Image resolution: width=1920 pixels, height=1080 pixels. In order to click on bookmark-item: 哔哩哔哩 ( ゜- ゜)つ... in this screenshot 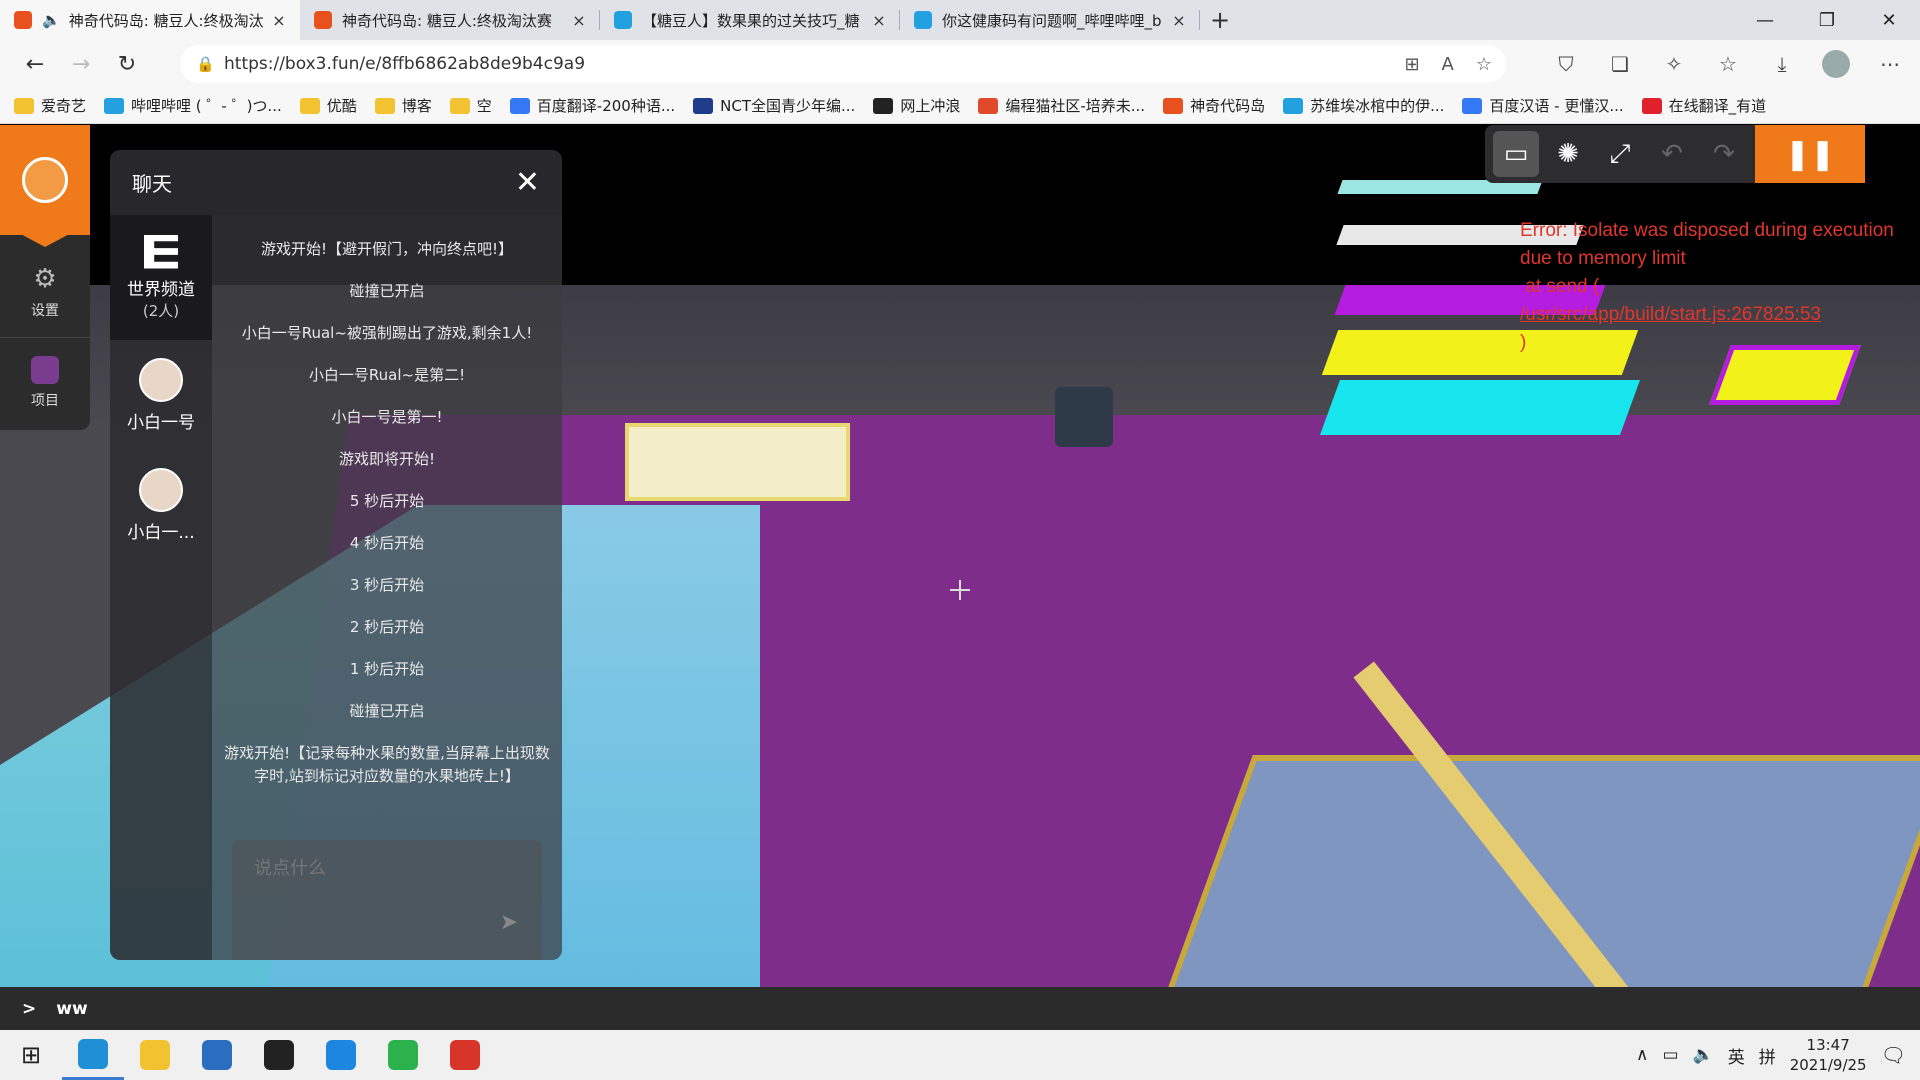, I will do `click(193, 105)`.